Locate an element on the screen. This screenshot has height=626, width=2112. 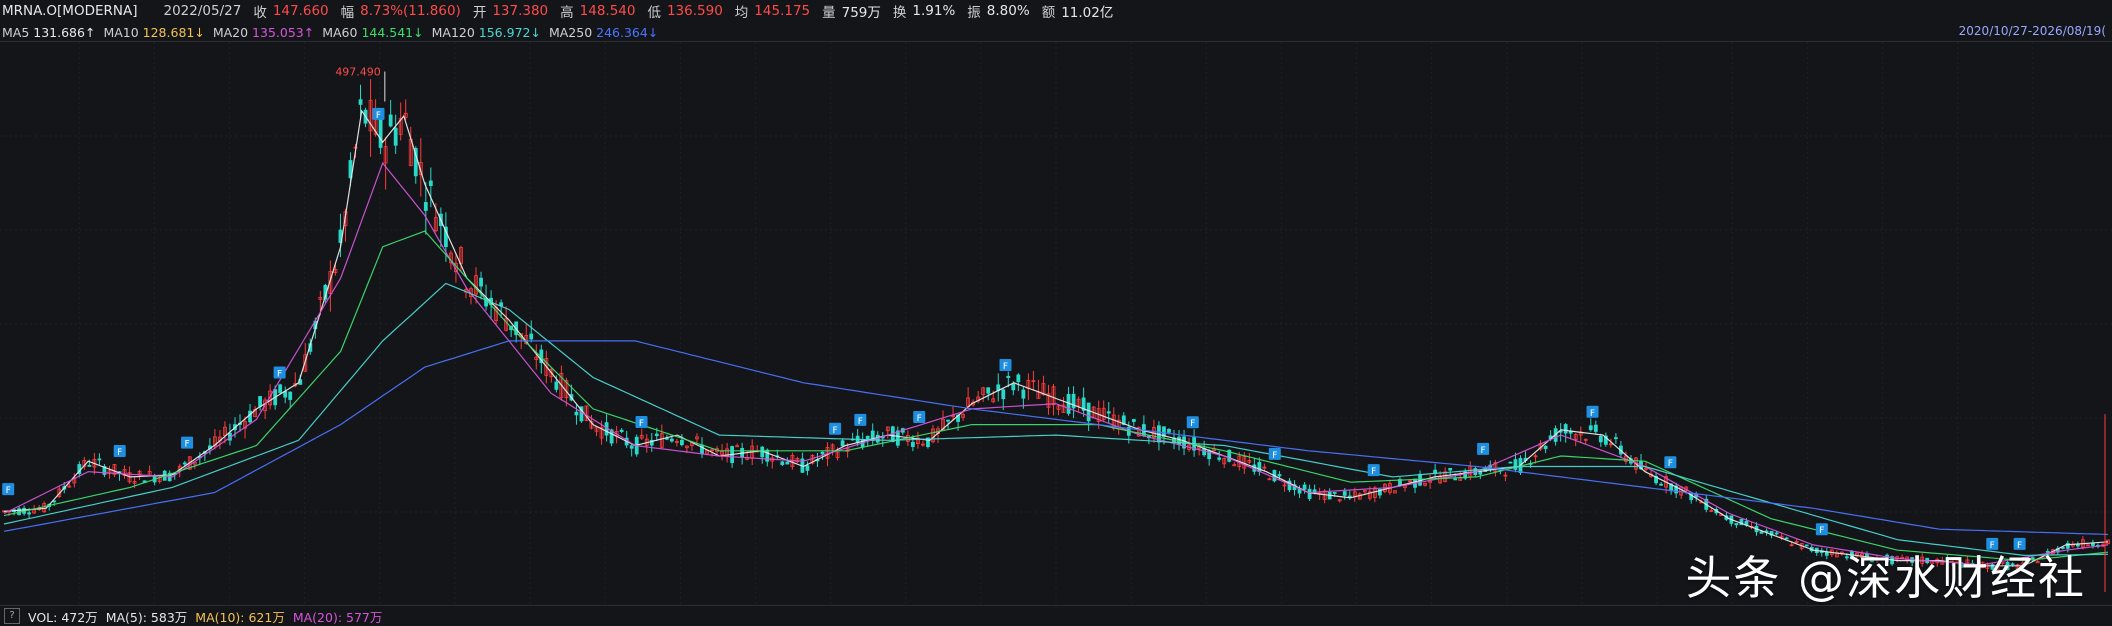
ma-legend-ma5: MA5 131.686↑ is located at coordinates (48, 32).